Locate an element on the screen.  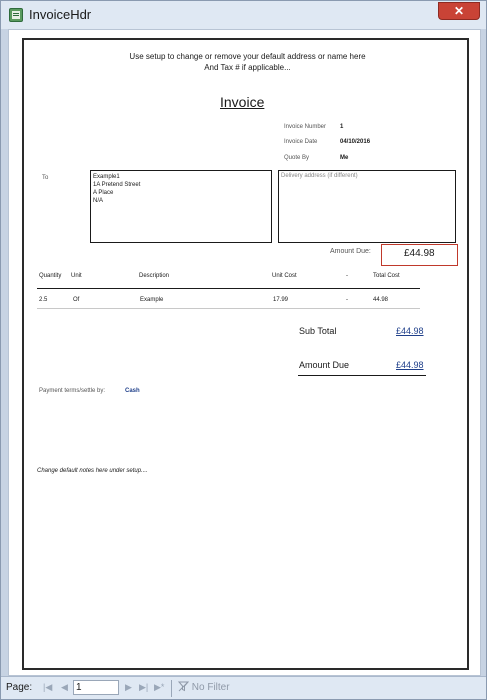
page-label: Page: is located at coordinates (19, 687).